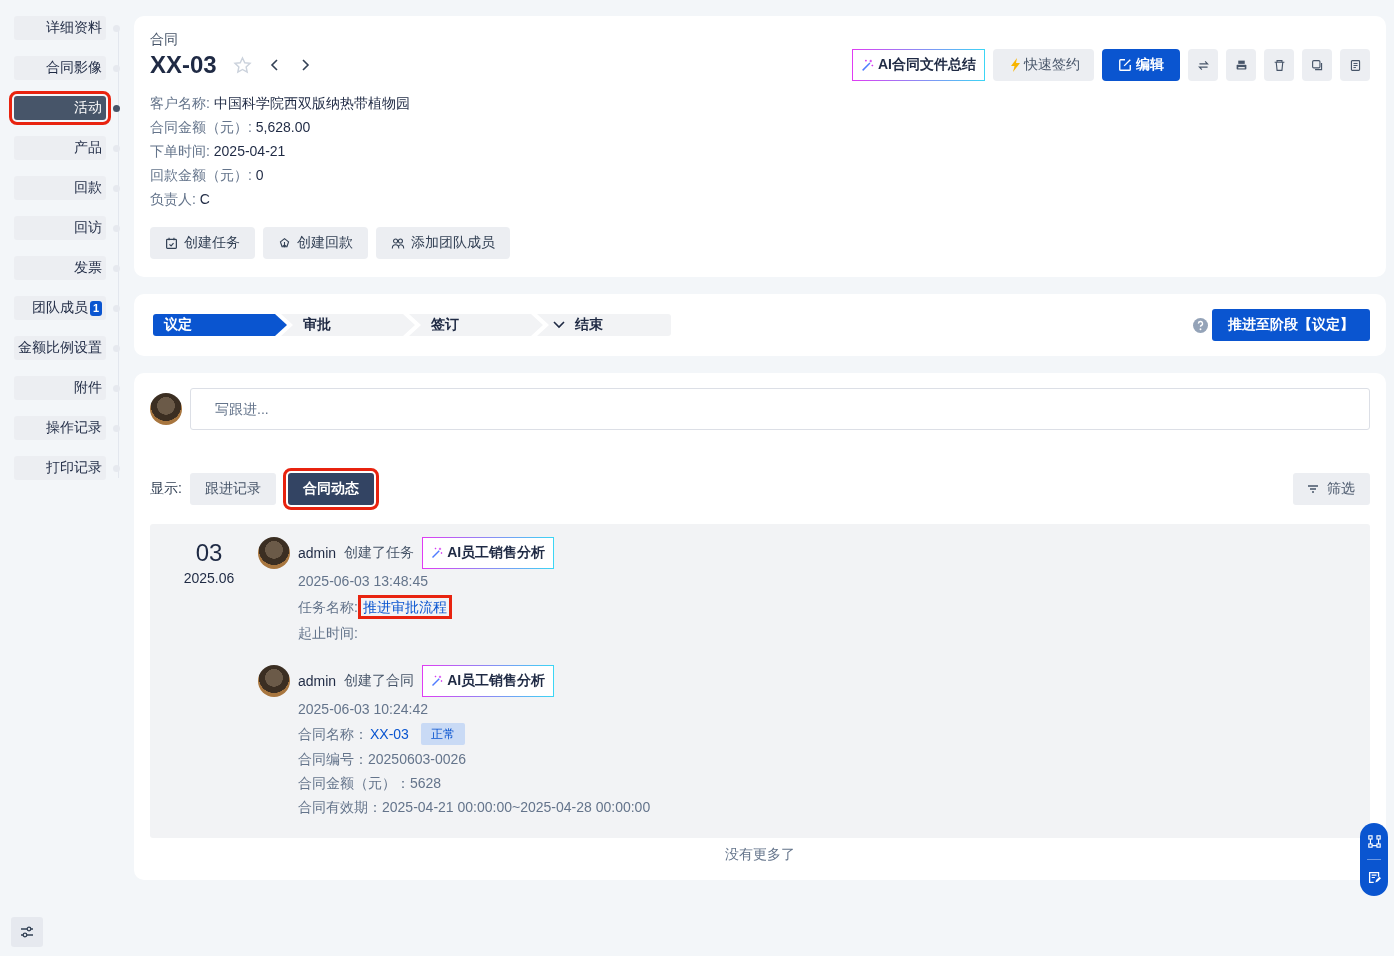 This screenshot has height=956, width=1394. What do you see at coordinates (333, 759) in the screenshot?
I see `detail-label: 合同编号：` at bounding box center [333, 759].